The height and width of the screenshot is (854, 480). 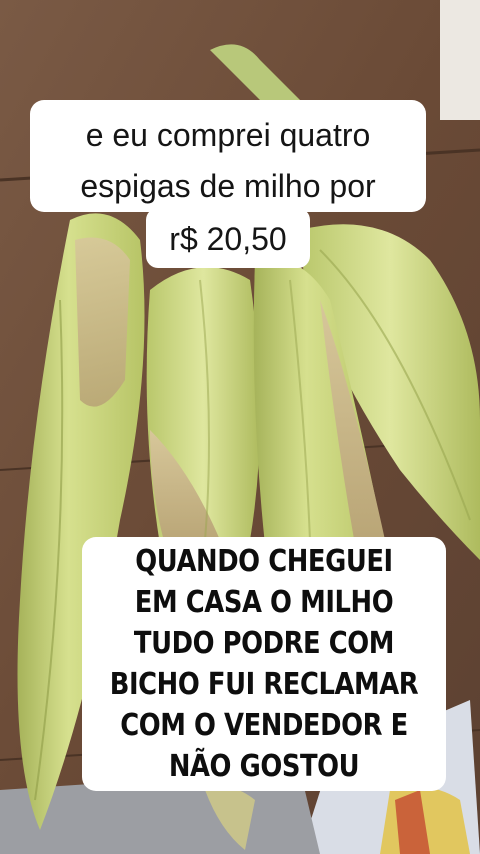 I want to click on caption-bottom-line-2: EM CASA O MILHO, so click(x=264, y=602).